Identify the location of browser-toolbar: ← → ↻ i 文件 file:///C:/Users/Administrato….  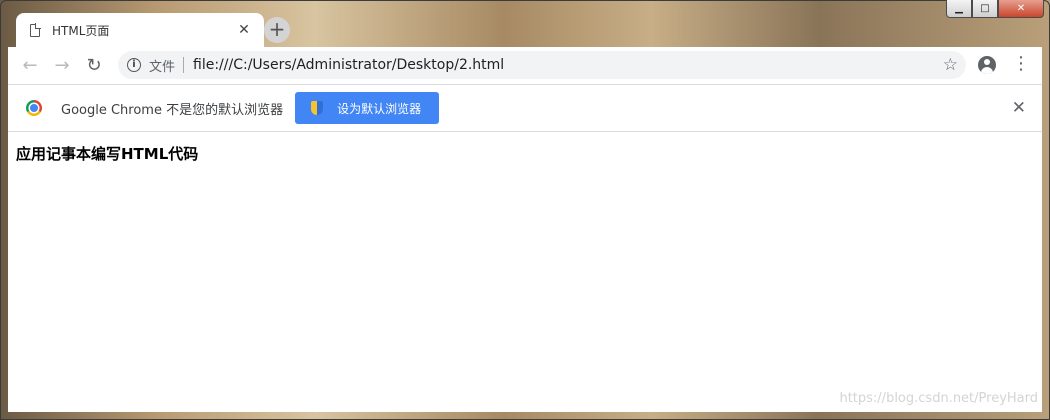
(525, 65).